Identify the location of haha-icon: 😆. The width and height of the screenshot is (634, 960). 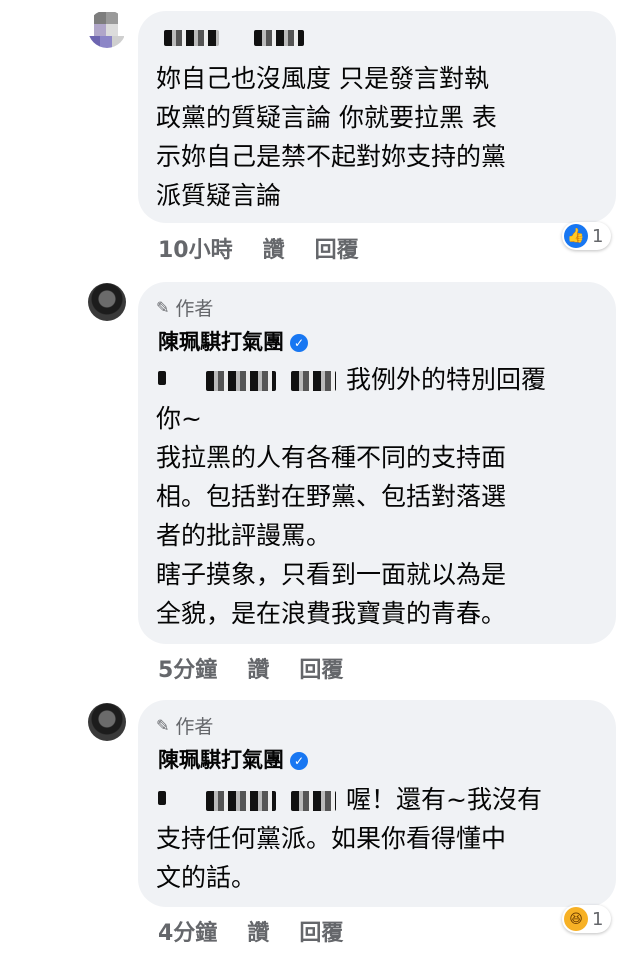
(576, 919).